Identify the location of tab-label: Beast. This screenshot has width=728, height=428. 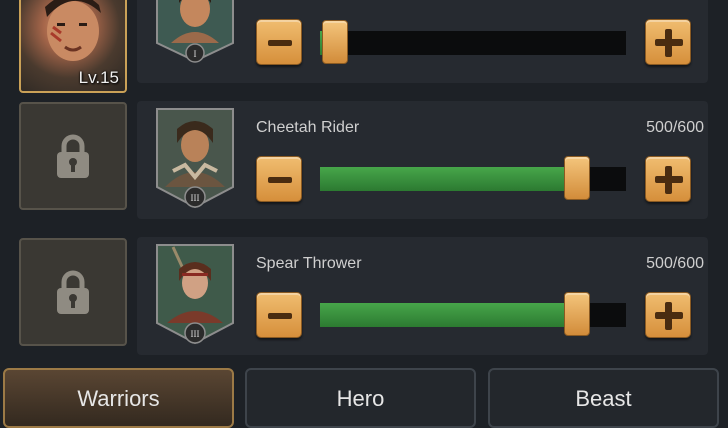
(603, 398).